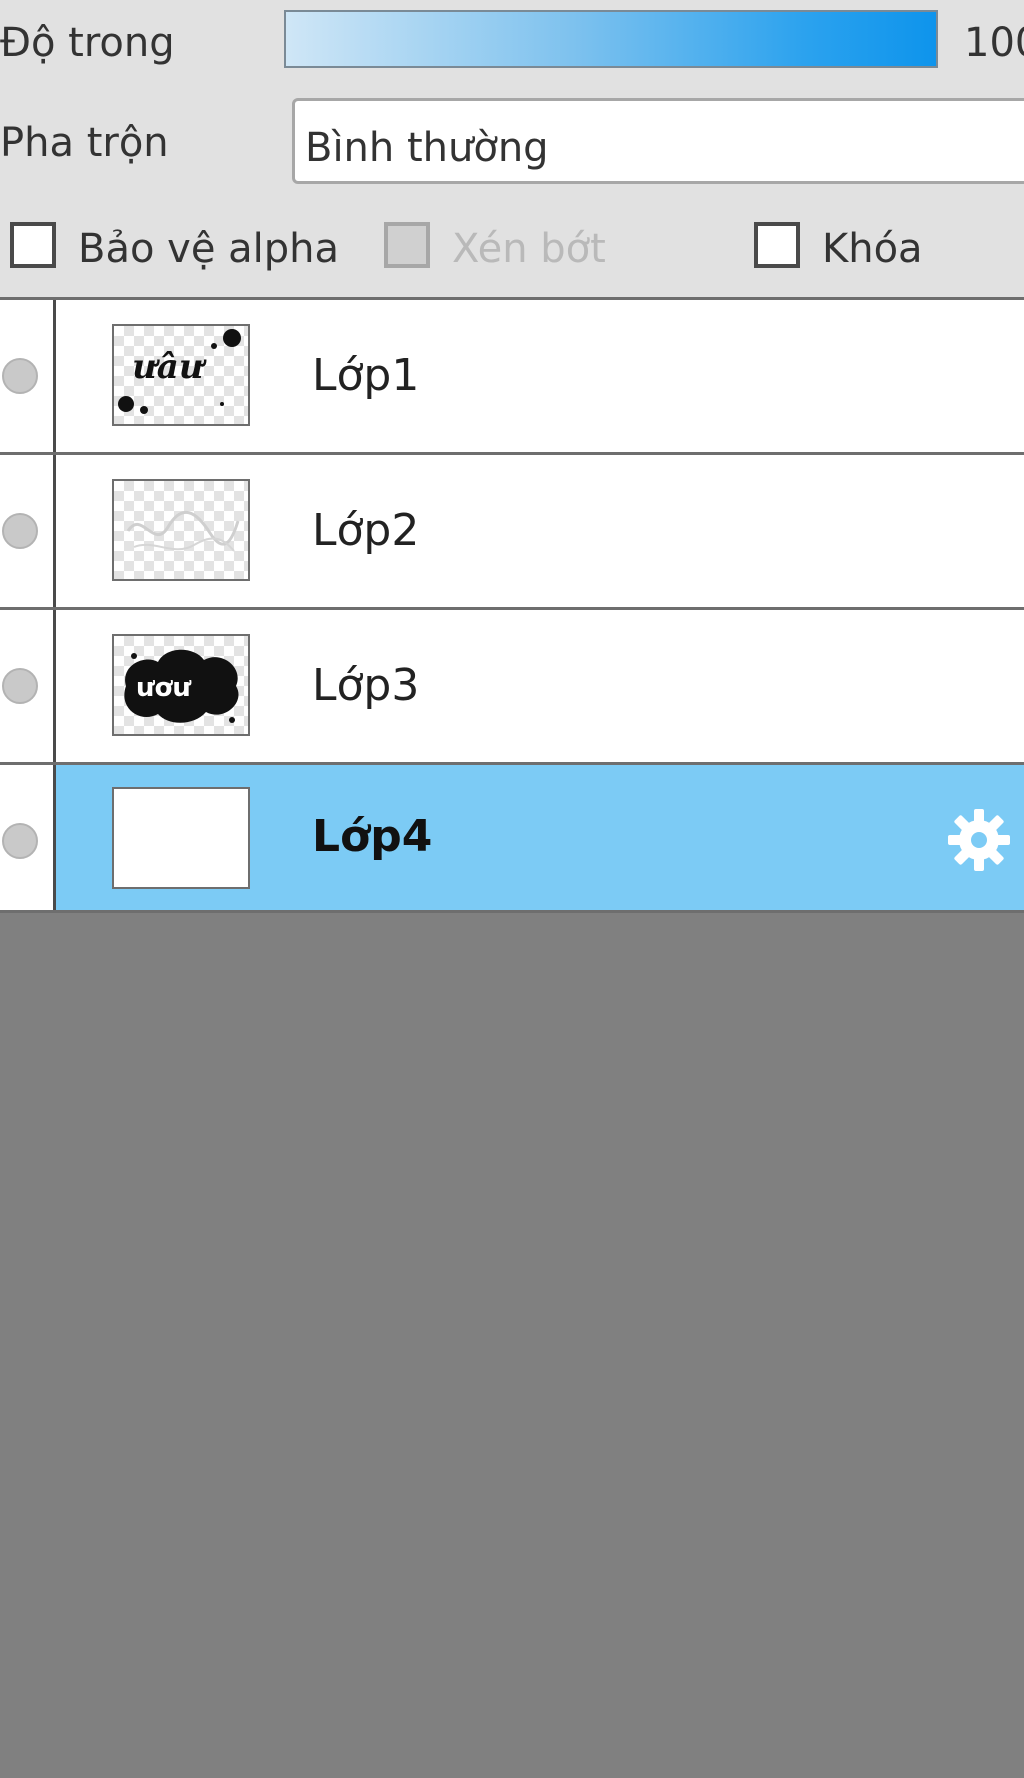 This screenshot has width=1024, height=1778. What do you see at coordinates (209, 249) in the screenshot?
I see `protect-alpha-label: Bảo vệ alpha` at bounding box center [209, 249].